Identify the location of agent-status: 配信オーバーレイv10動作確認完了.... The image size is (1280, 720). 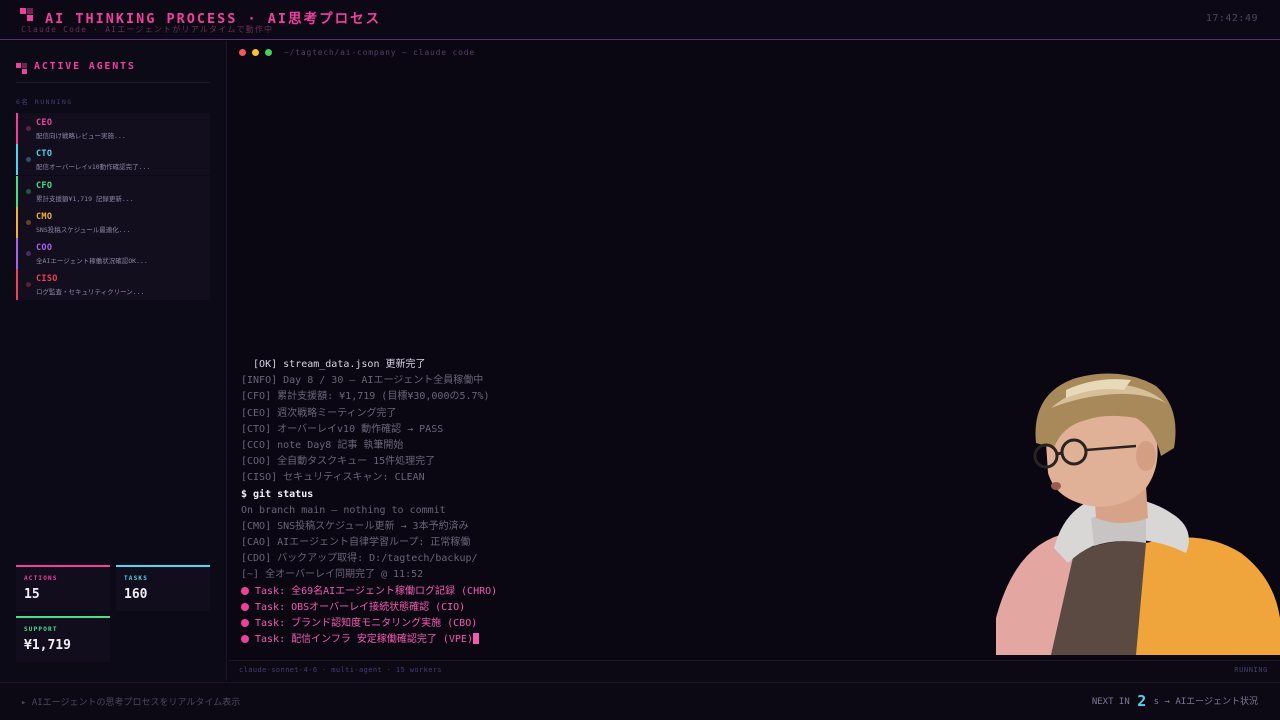
(93, 167).